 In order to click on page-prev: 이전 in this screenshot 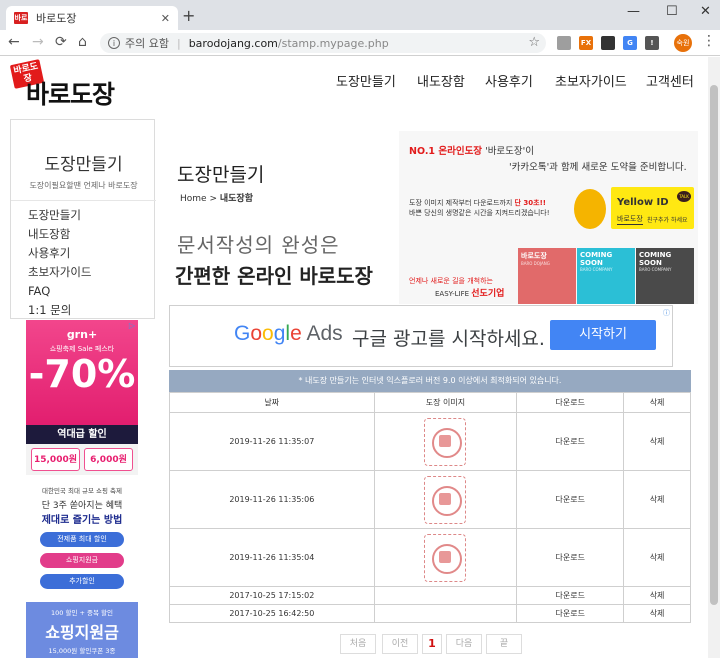, I will do `click(400, 644)`.